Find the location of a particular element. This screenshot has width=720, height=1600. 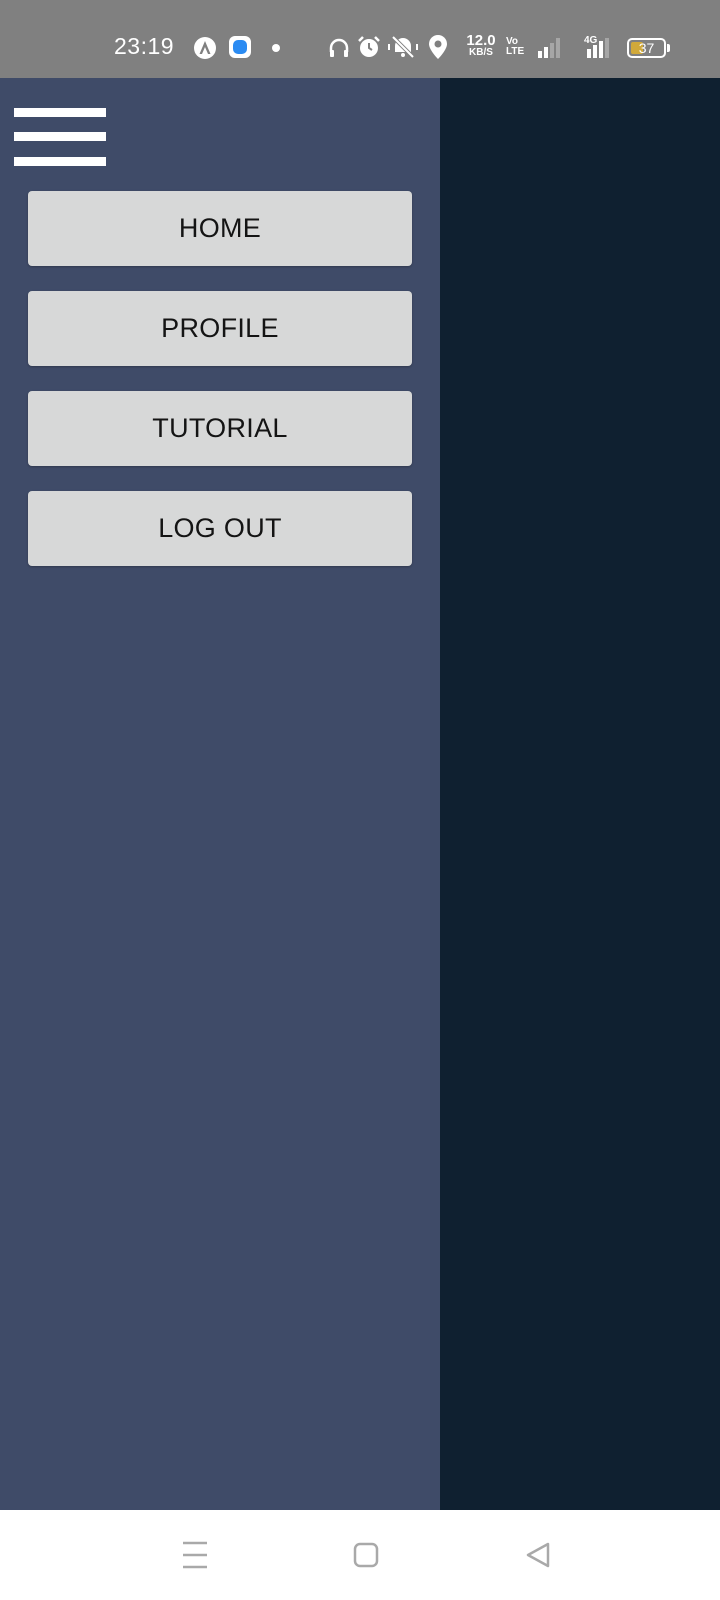

alarm-icon is located at coordinates (369, 46).